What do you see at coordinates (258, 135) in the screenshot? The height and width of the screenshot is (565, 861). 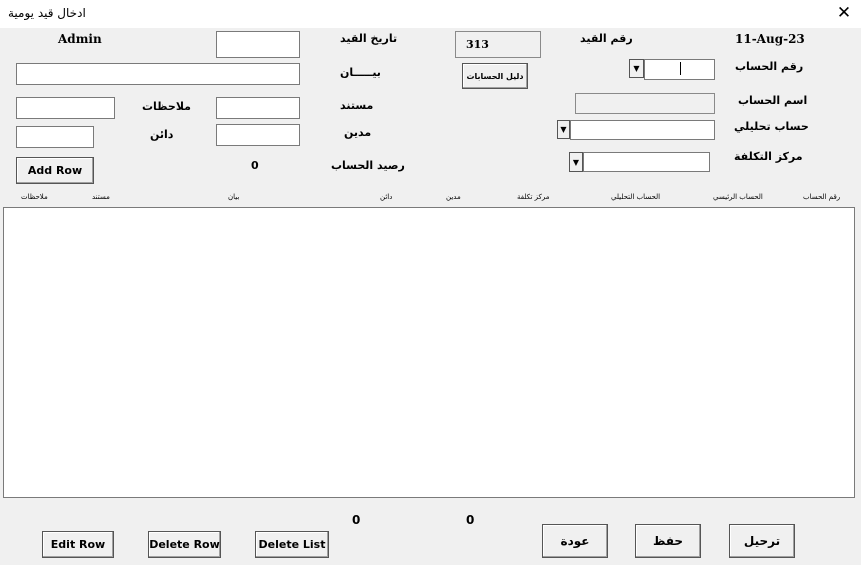 I see `debit-input` at bounding box center [258, 135].